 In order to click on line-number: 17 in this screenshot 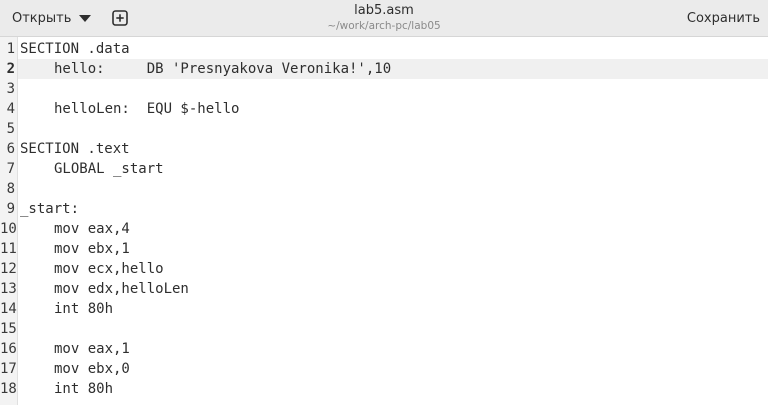, I will do `click(8, 369)`.